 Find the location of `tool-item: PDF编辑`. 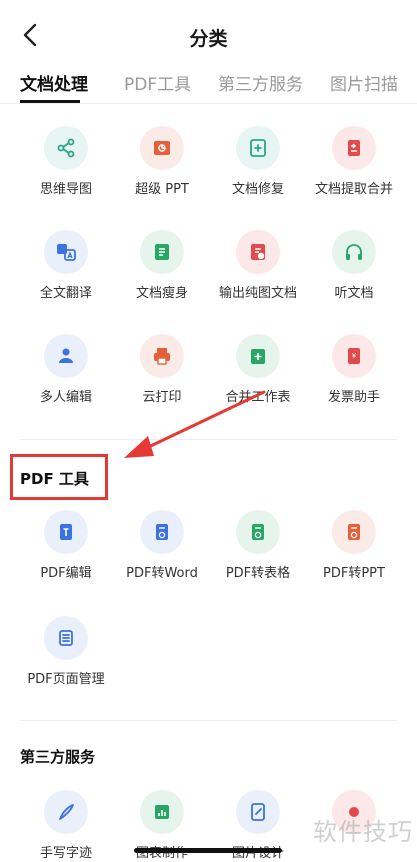

tool-item: PDF编辑 is located at coordinates (66, 552).